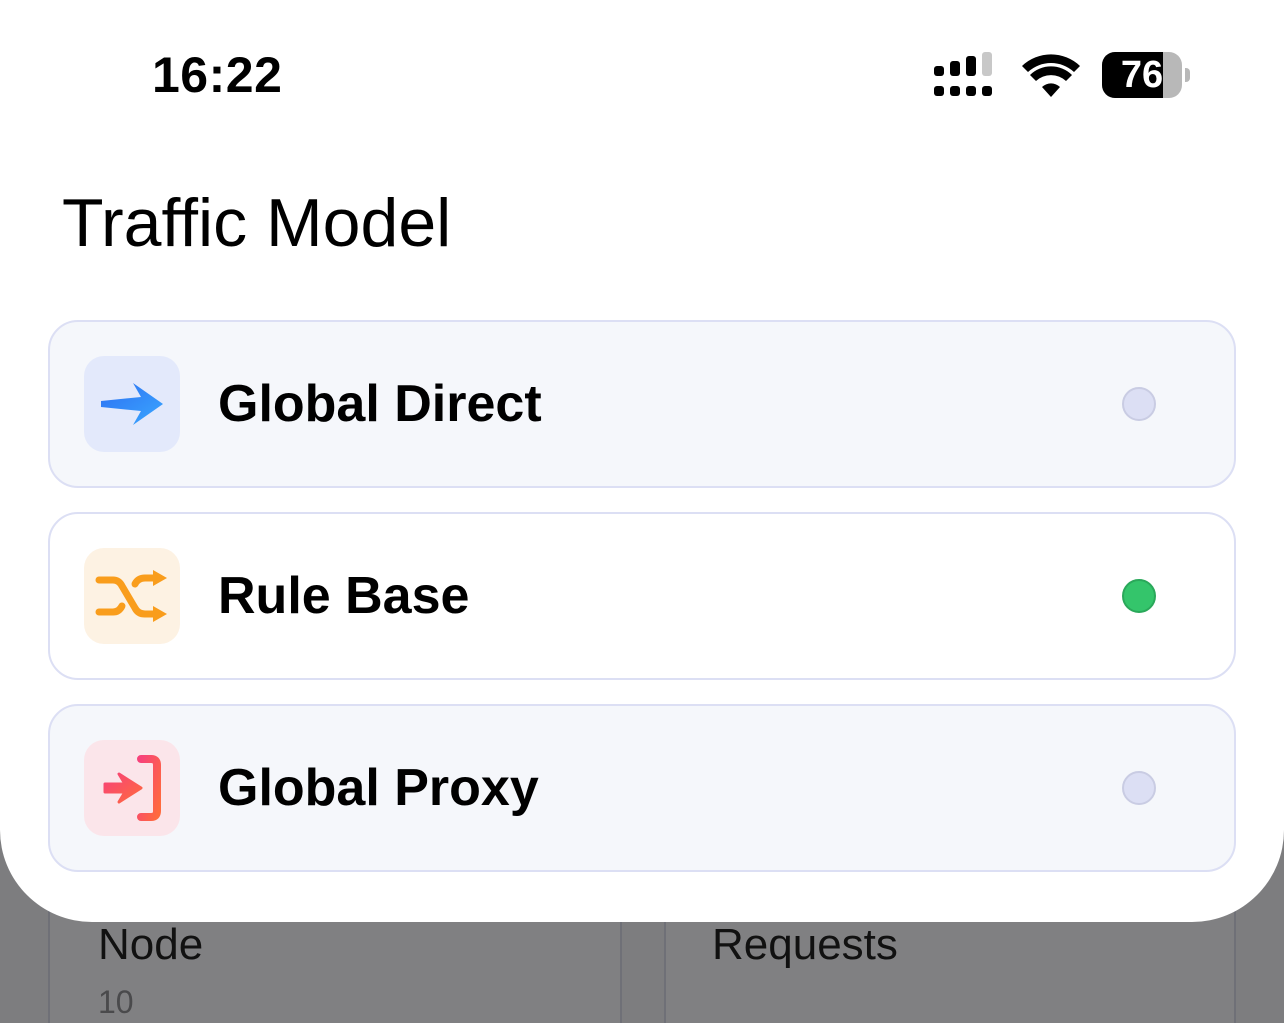 Image resolution: width=1284 pixels, height=1023 pixels. I want to click on cellular-signal-icon, so click(963, 74).